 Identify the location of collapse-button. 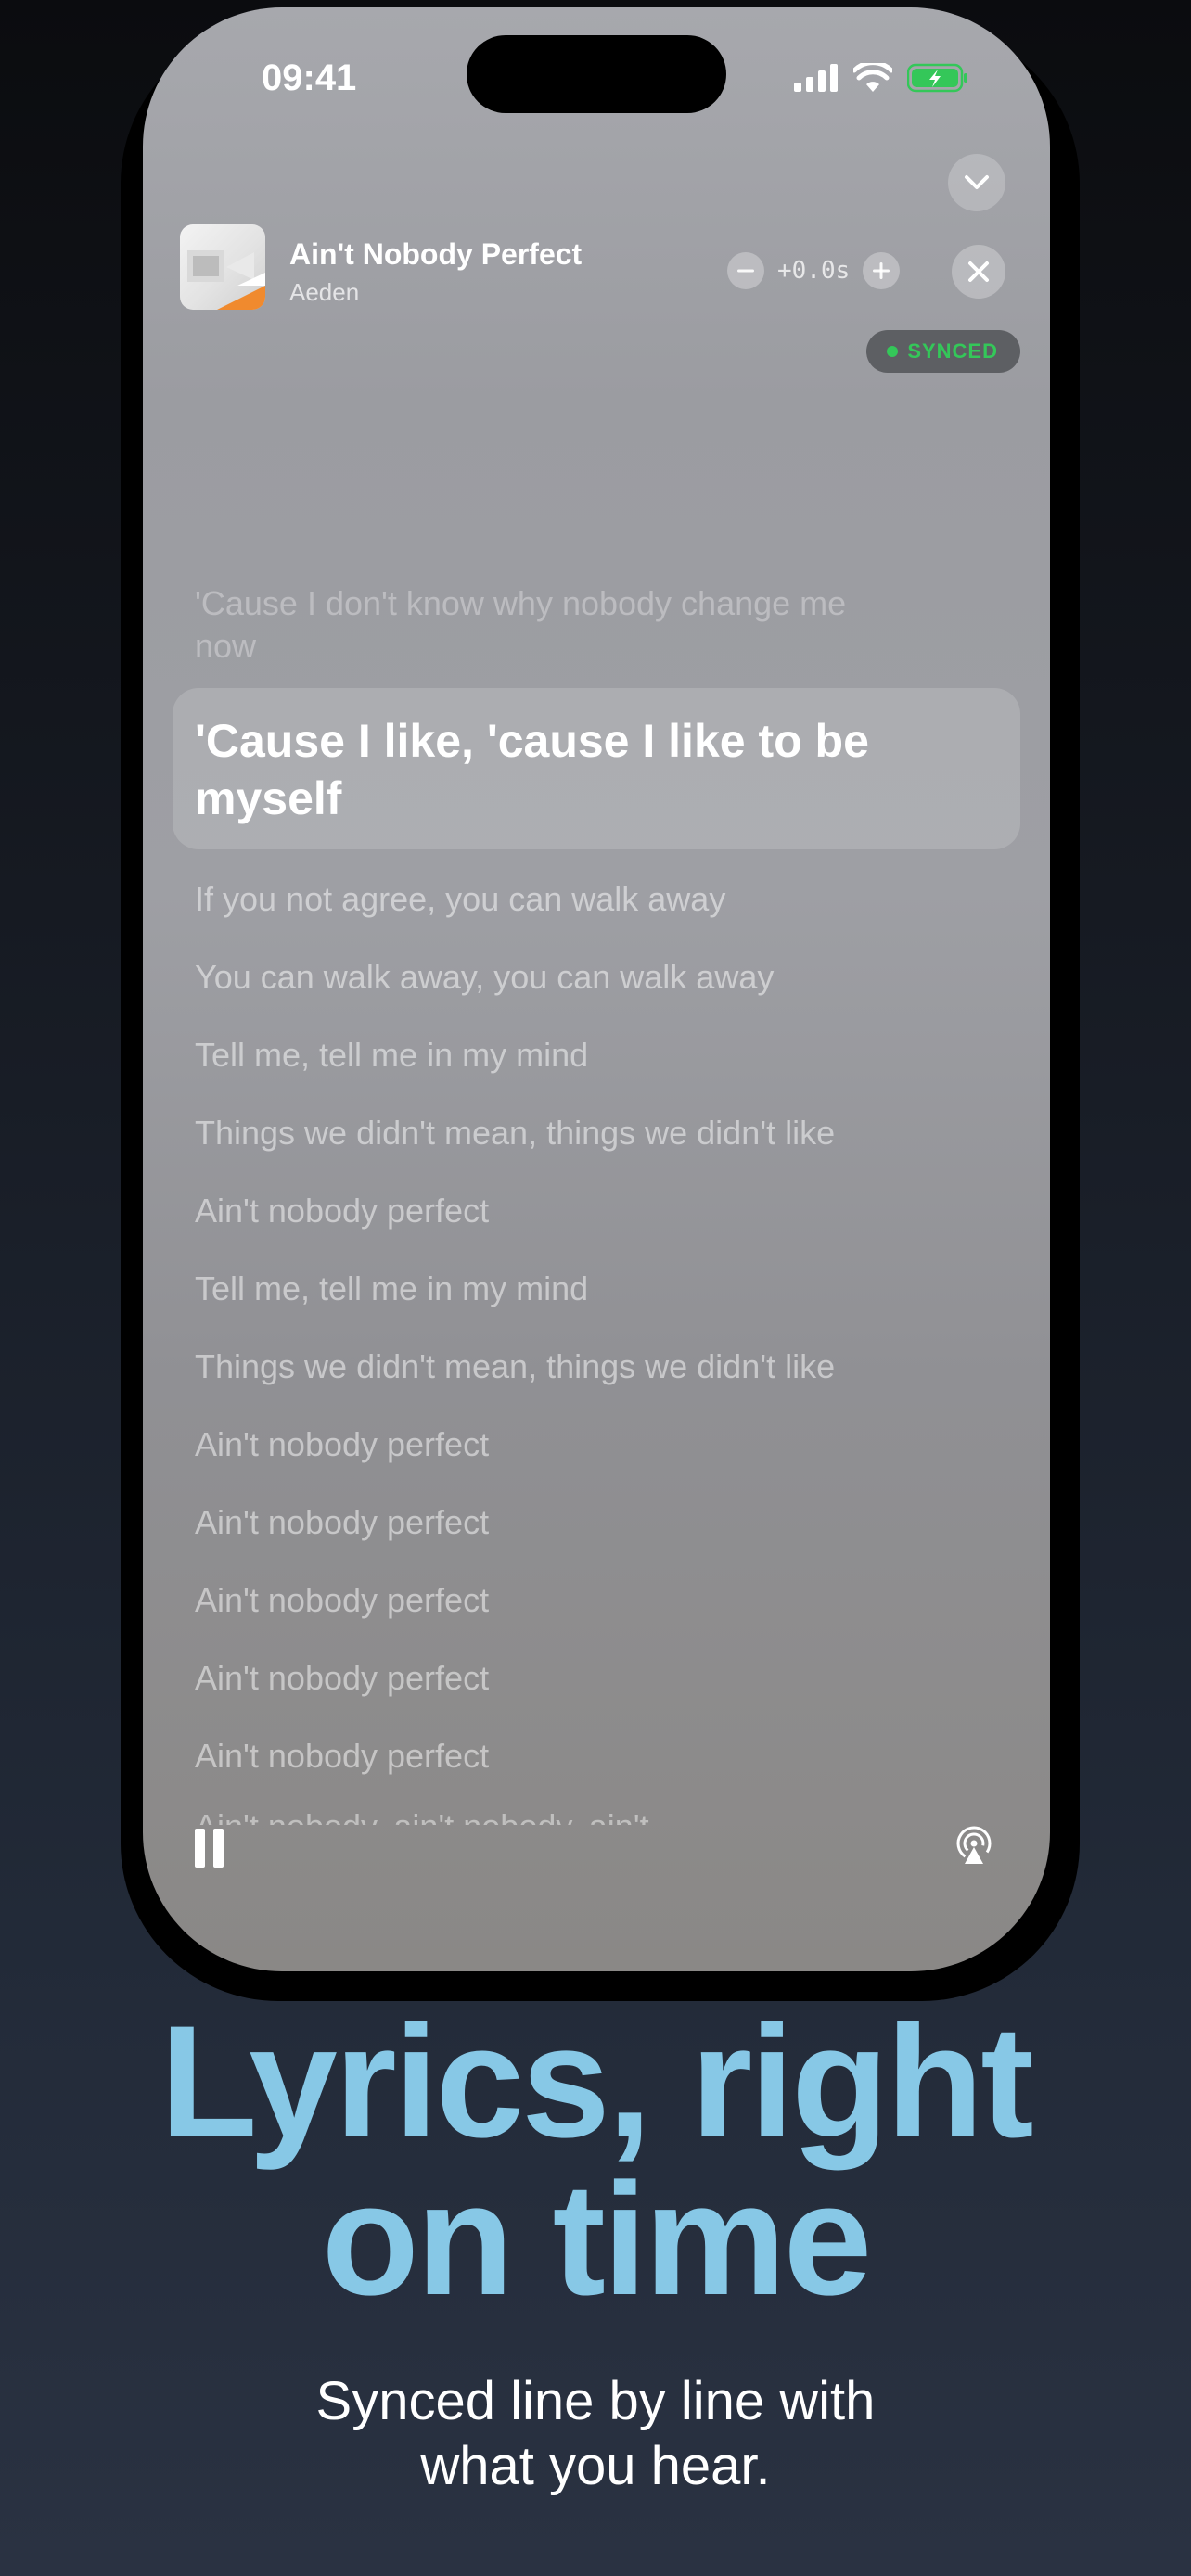
(977, 182).